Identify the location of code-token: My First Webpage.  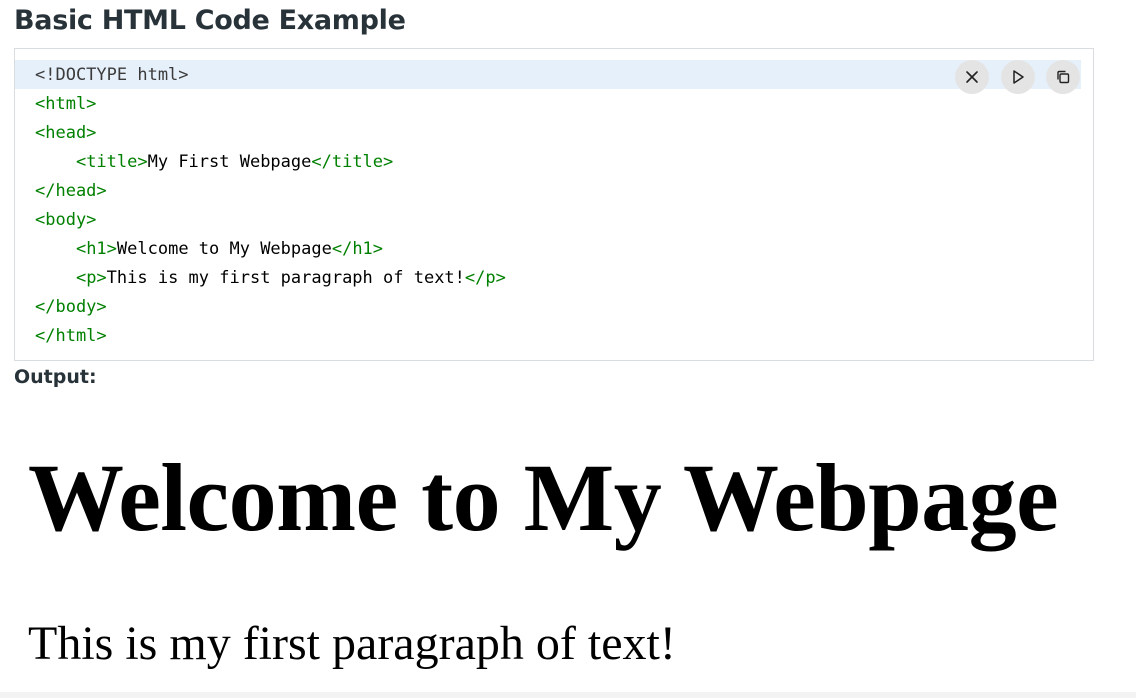
(229, 162).